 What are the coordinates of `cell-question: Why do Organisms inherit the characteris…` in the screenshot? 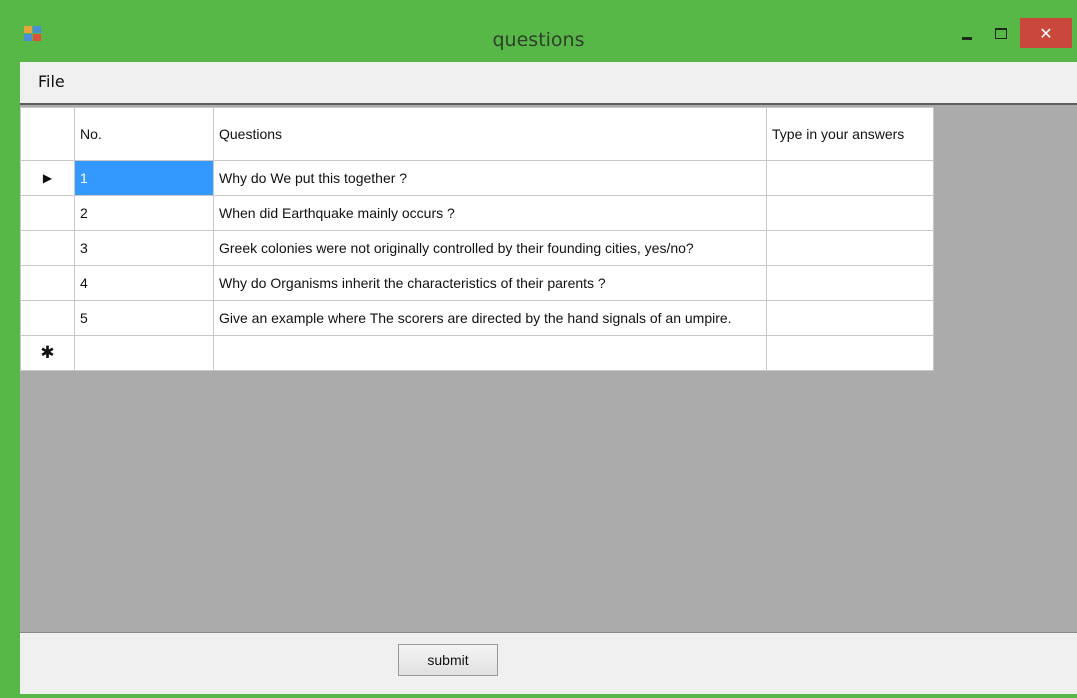 It's located at (490, 283).